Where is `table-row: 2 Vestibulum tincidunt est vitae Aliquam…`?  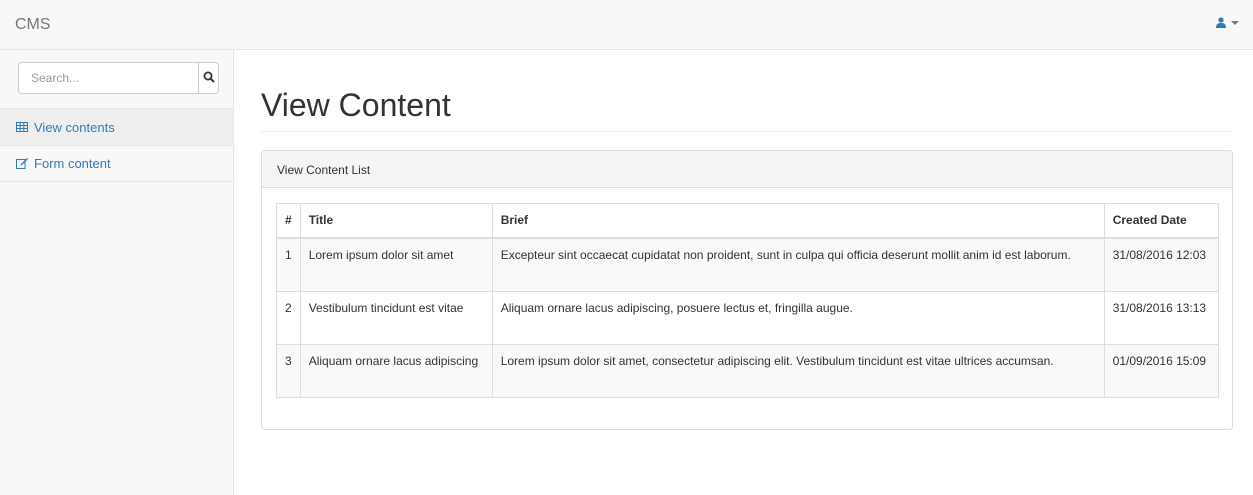 table-row: 2 Vestibulum tincidunt est vitae Aliquam… is located at coordinates (748, 317).